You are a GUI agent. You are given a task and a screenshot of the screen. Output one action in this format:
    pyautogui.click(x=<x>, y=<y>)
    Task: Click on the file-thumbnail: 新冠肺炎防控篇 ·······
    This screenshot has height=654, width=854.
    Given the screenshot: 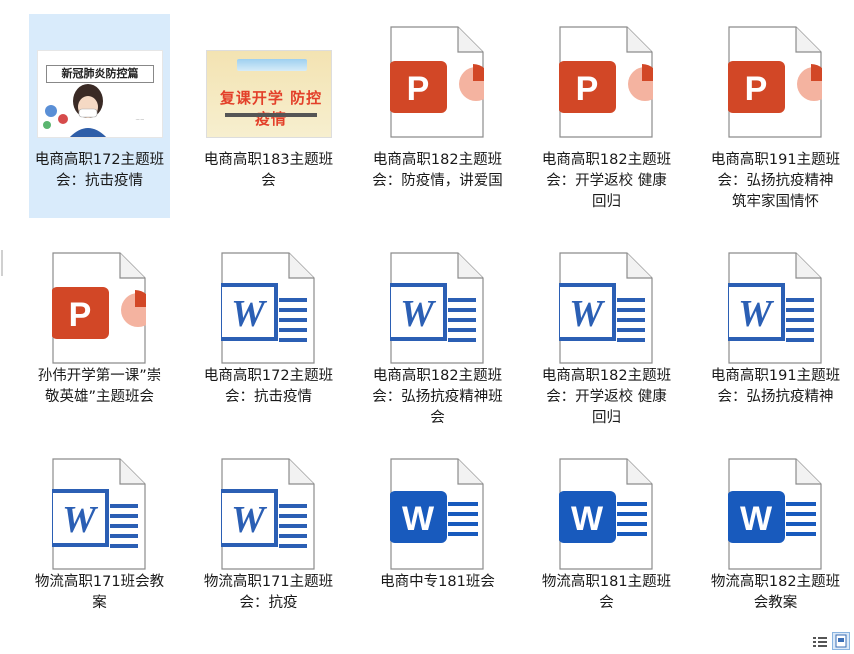 What is the action you would take?
    pyautogui.click(x=99, y=76)
    